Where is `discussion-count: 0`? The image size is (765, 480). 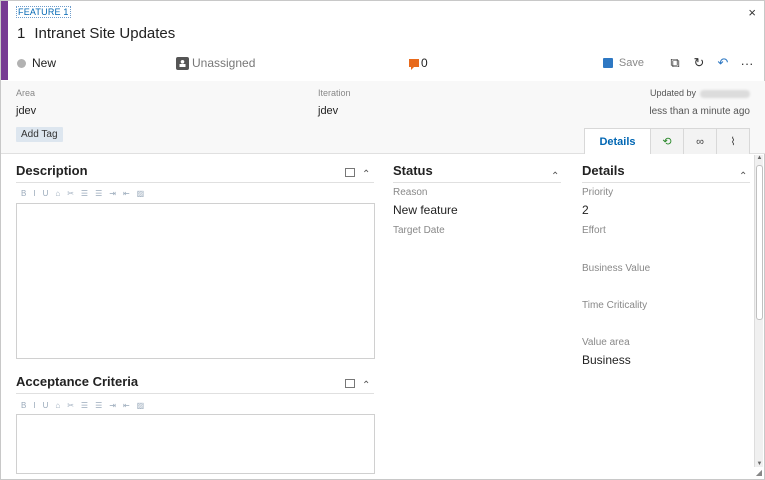 discussion-count: 0 is located at coordinates (418, 63).